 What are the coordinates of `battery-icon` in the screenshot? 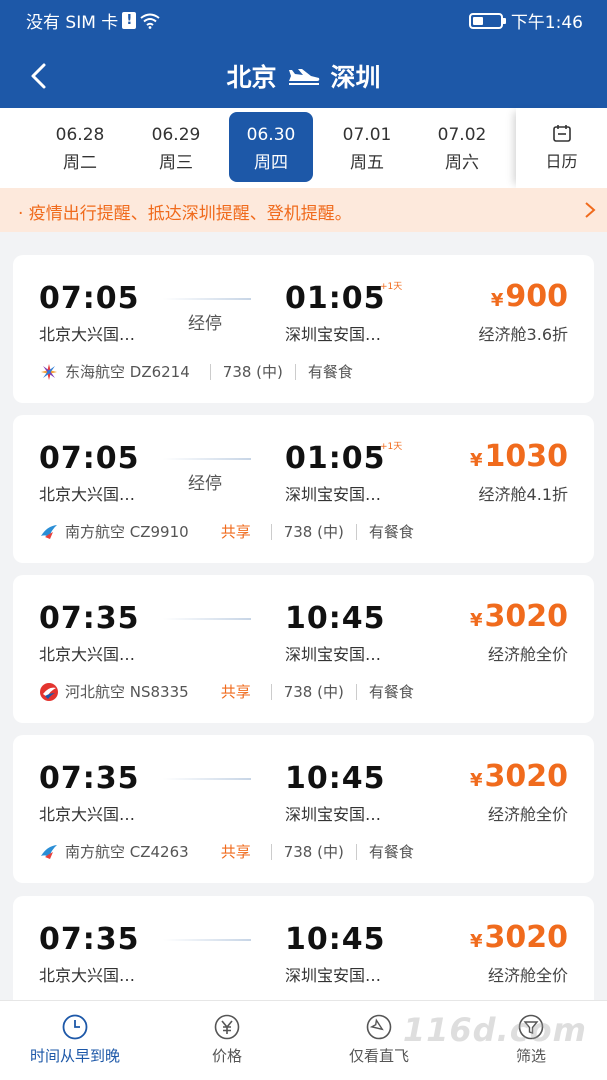 It's located at (487, 20).